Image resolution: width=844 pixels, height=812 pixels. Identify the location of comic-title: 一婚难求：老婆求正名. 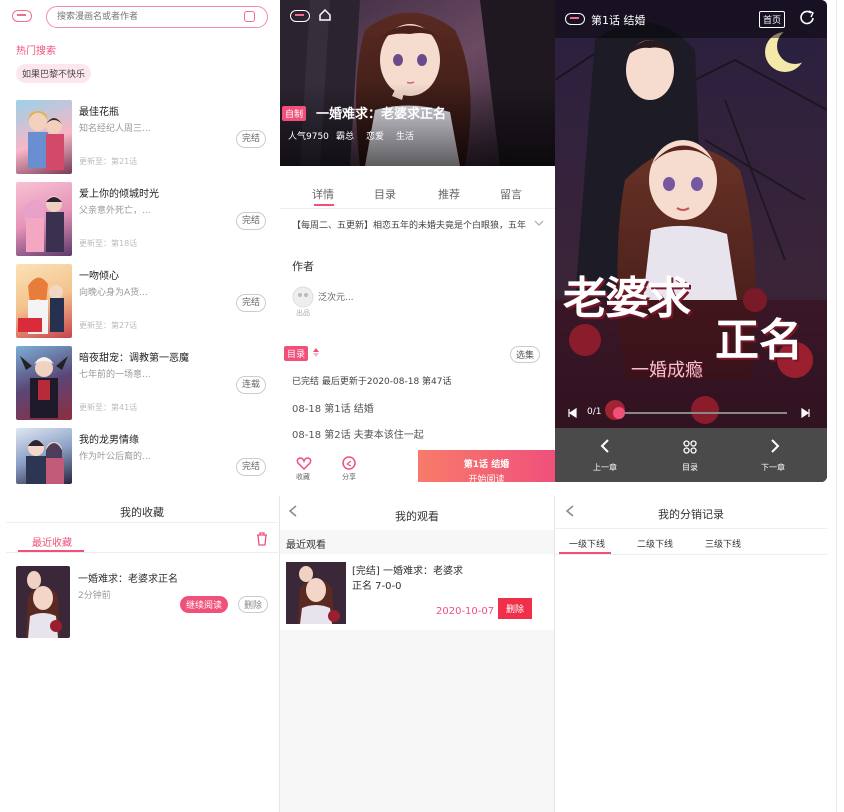
(381, 114).